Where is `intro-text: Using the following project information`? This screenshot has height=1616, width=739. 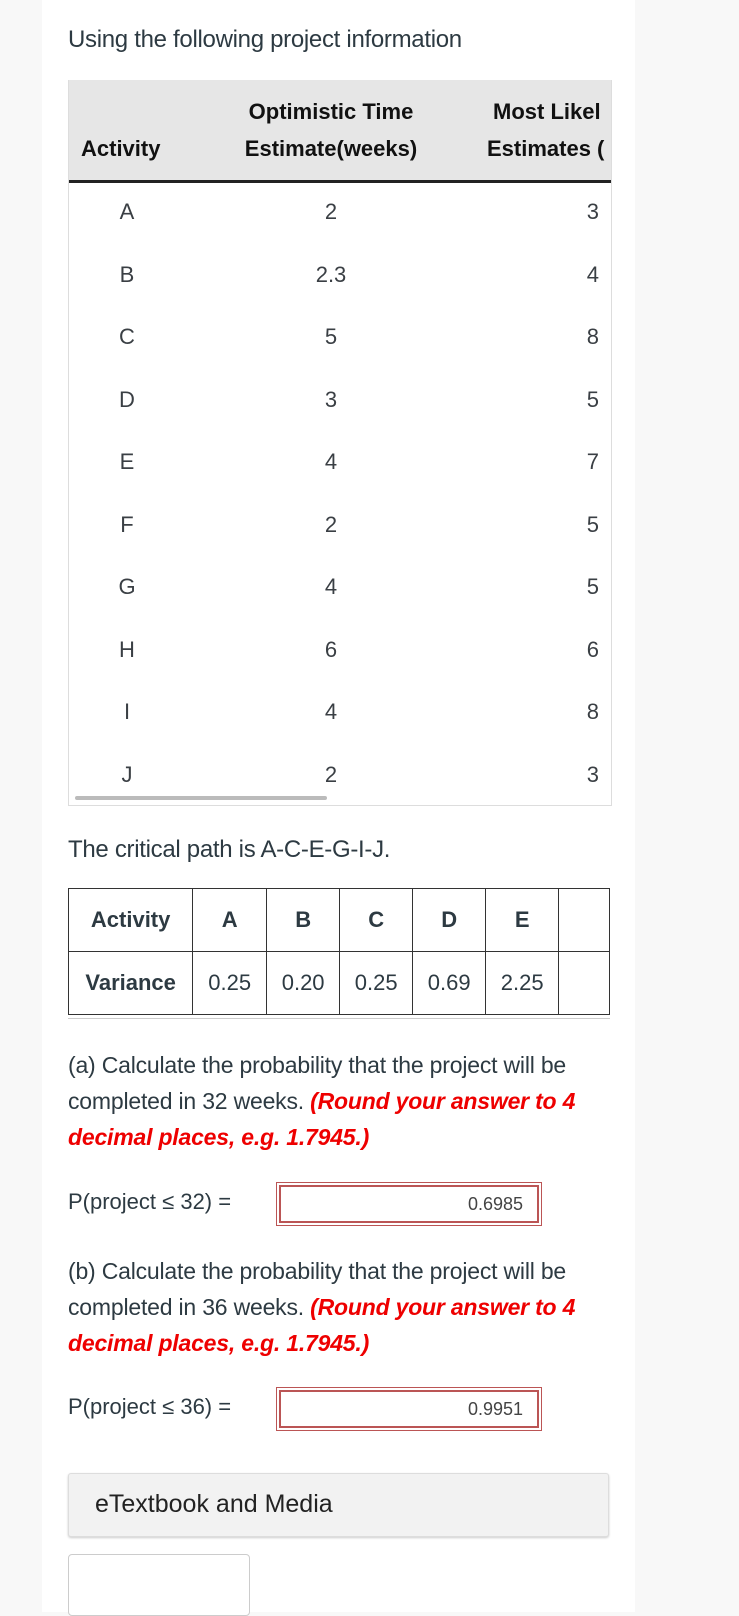
intro-text: Using the following project information is located at coordinates (265, 39).